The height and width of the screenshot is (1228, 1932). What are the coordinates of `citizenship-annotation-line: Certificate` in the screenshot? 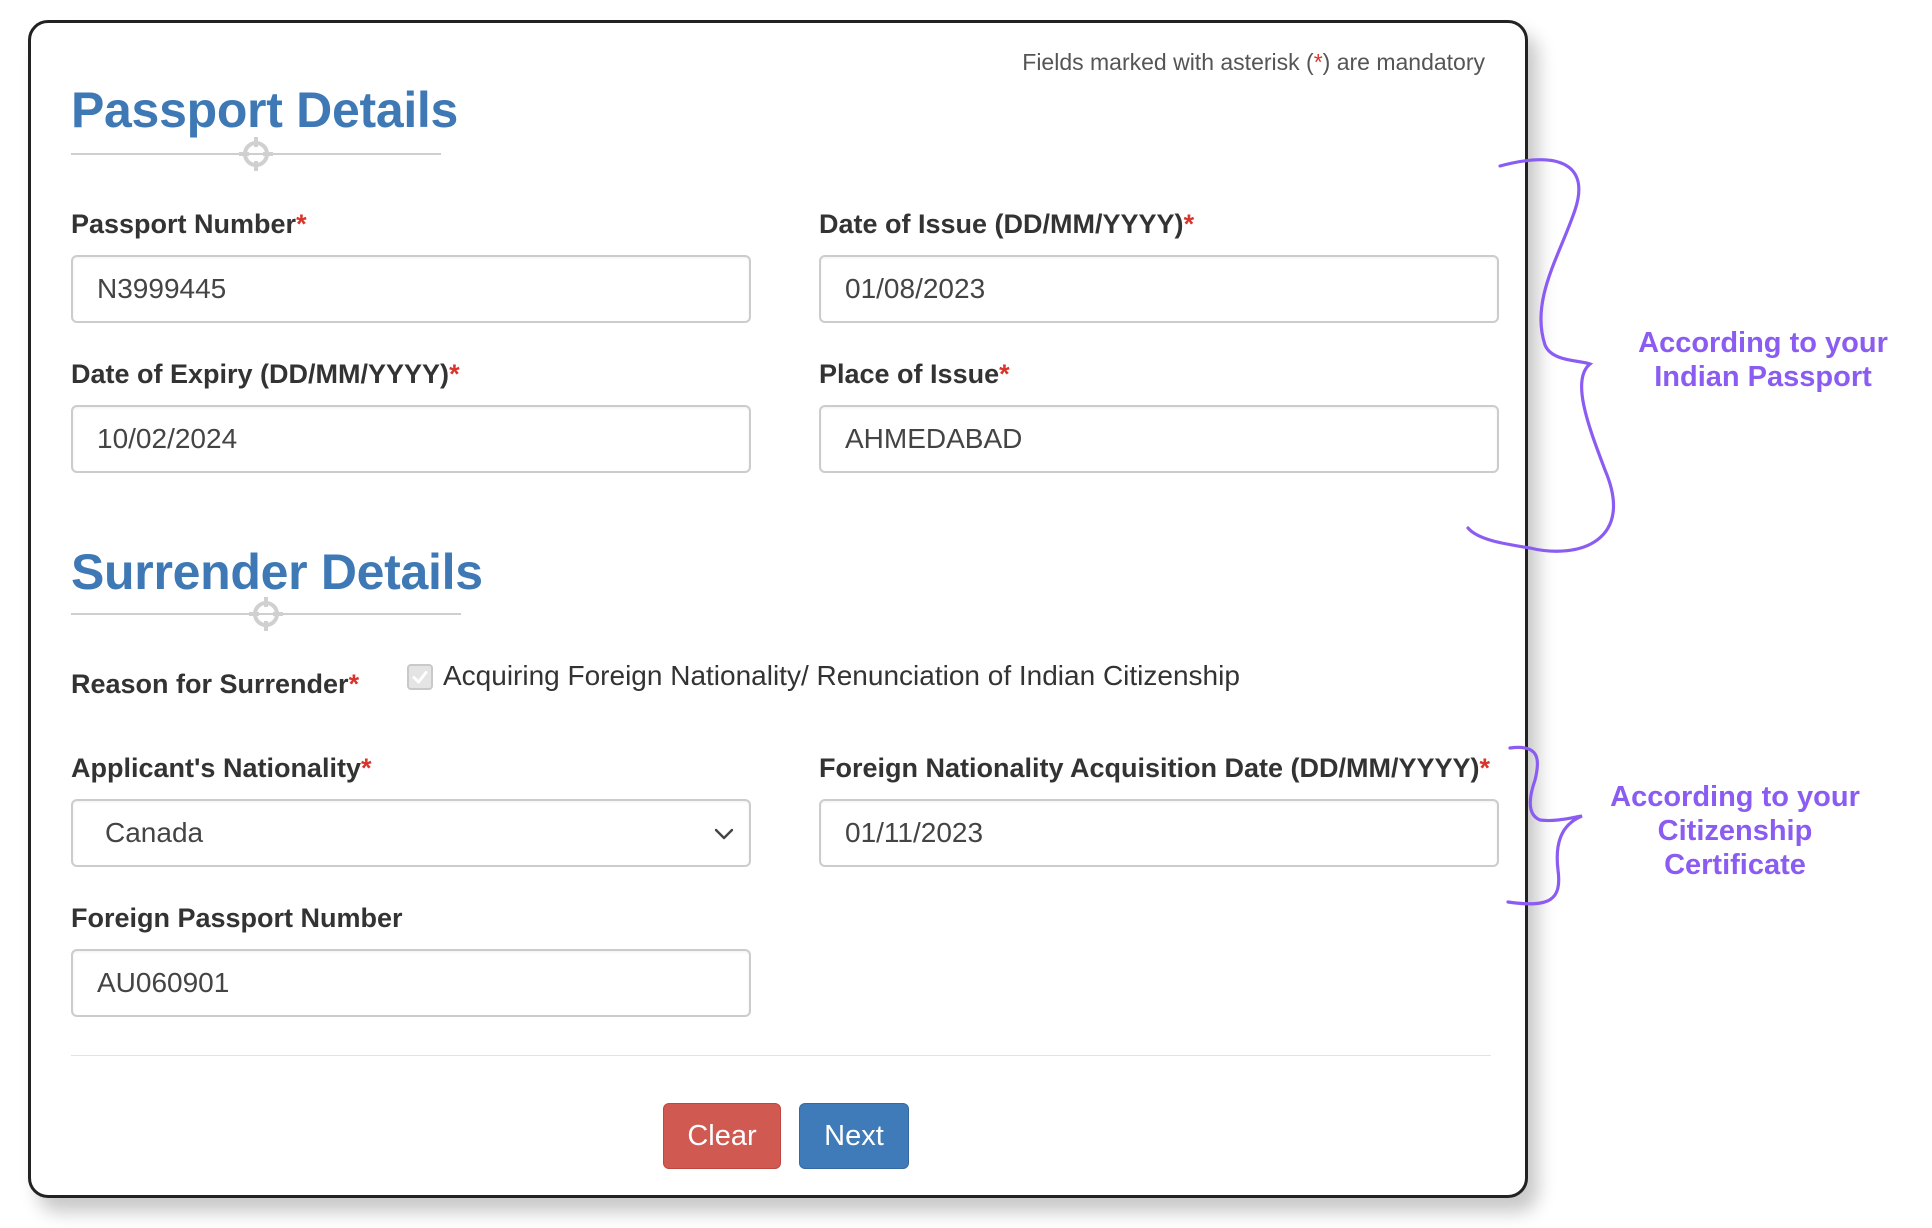 It's located at (1735, 865).